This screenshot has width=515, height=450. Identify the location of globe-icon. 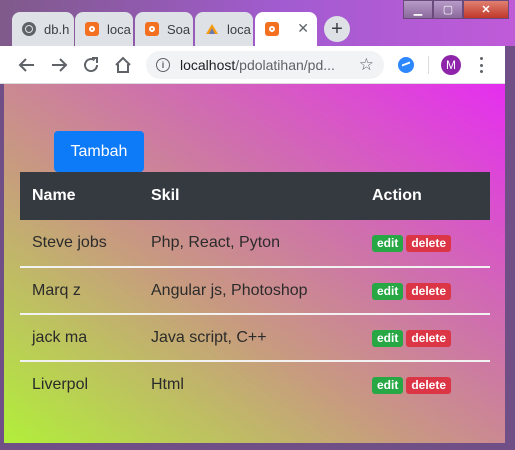
(29, 29).